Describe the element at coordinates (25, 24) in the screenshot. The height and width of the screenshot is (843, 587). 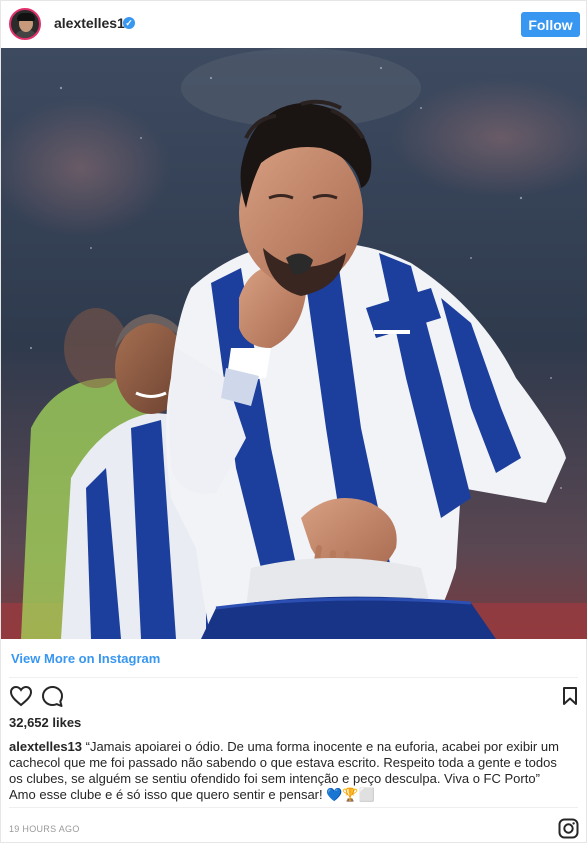
I see `avatar` at that location.